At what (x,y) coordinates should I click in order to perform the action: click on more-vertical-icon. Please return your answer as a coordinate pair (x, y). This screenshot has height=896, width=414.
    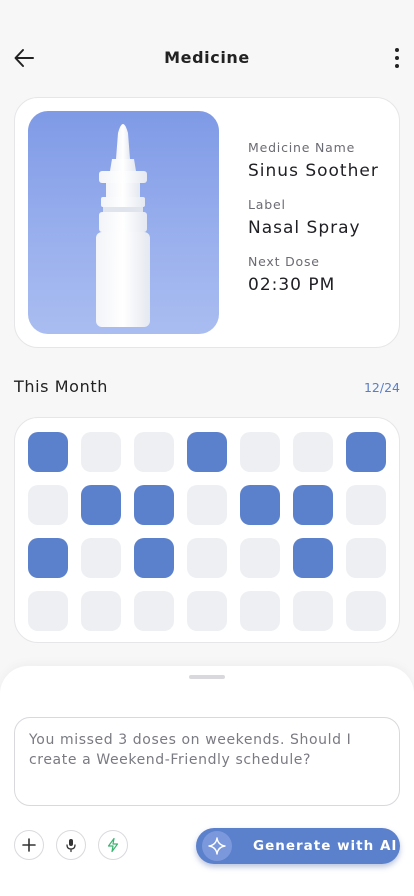
    Looking at the image, I should click on (397, 50).